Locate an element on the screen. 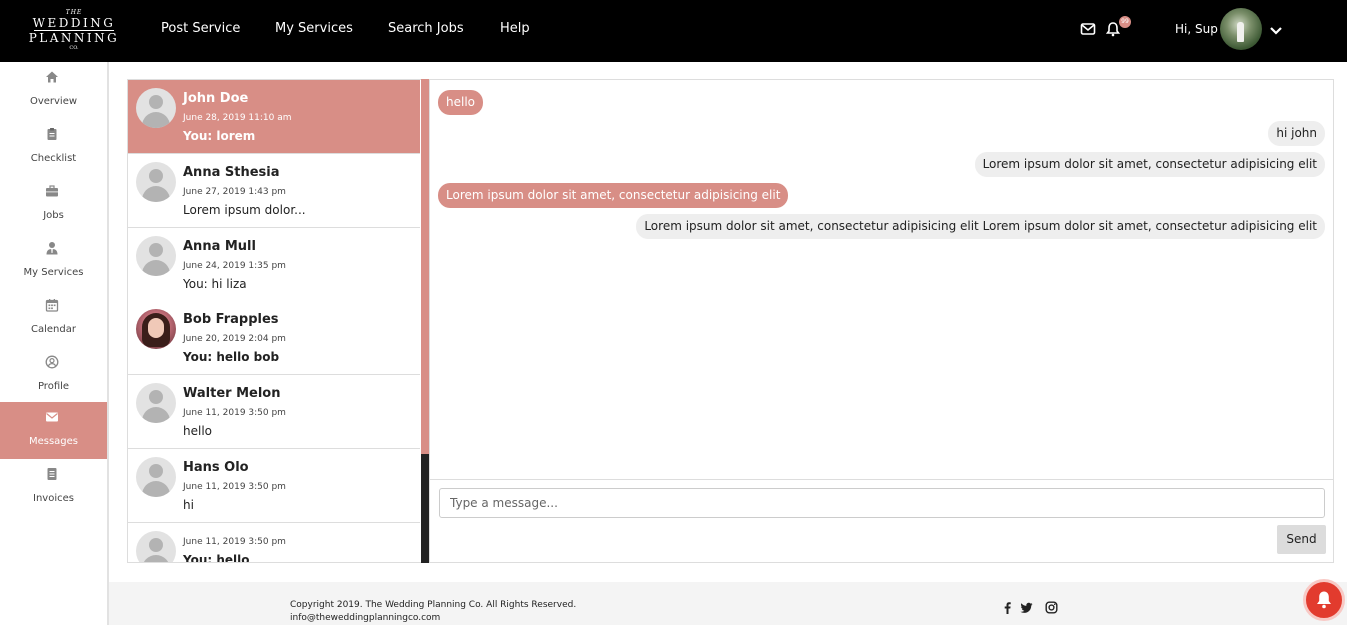 The image size is (1347, 625). sidebar-item-my-services: My Services is located at coordinates (53, 261).